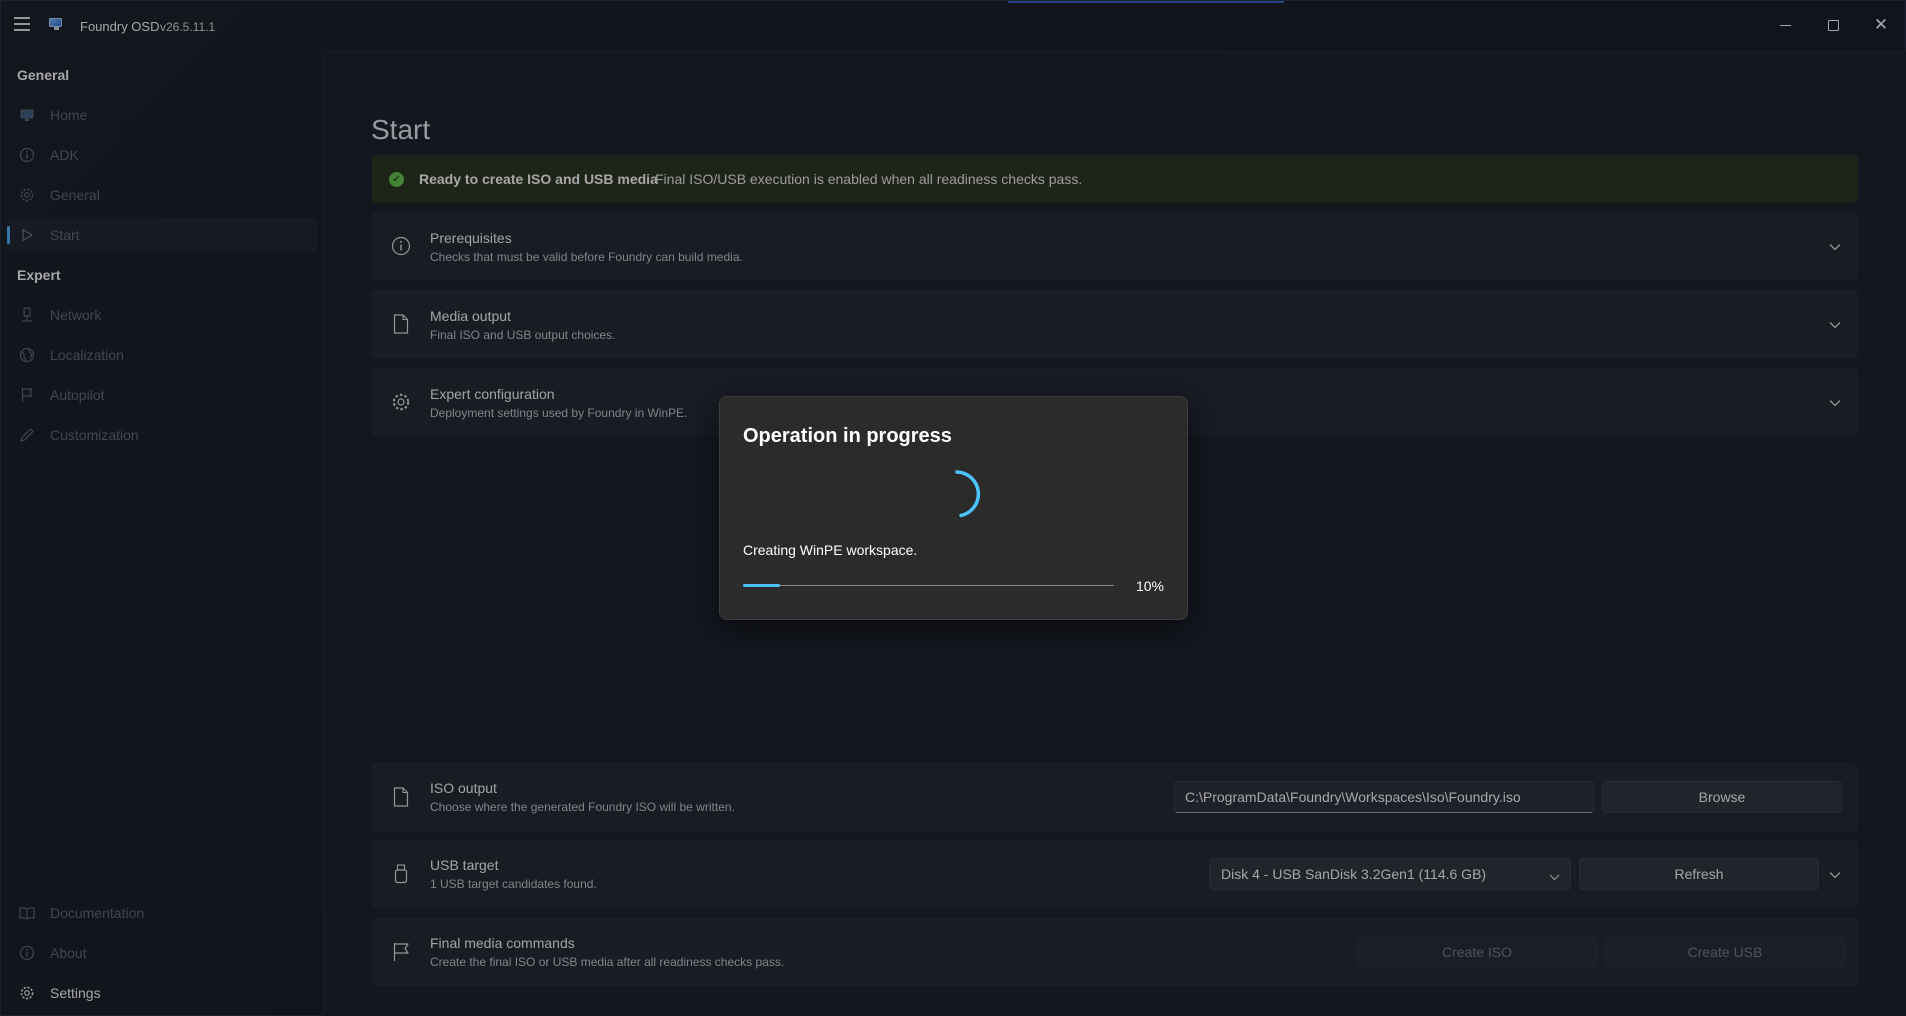 The image size is (1906, 1016). Describe the element at coordinates (830, 550) in the screenshot. I see `dialog-status-text: Creating WinPE workspace.` at that location.